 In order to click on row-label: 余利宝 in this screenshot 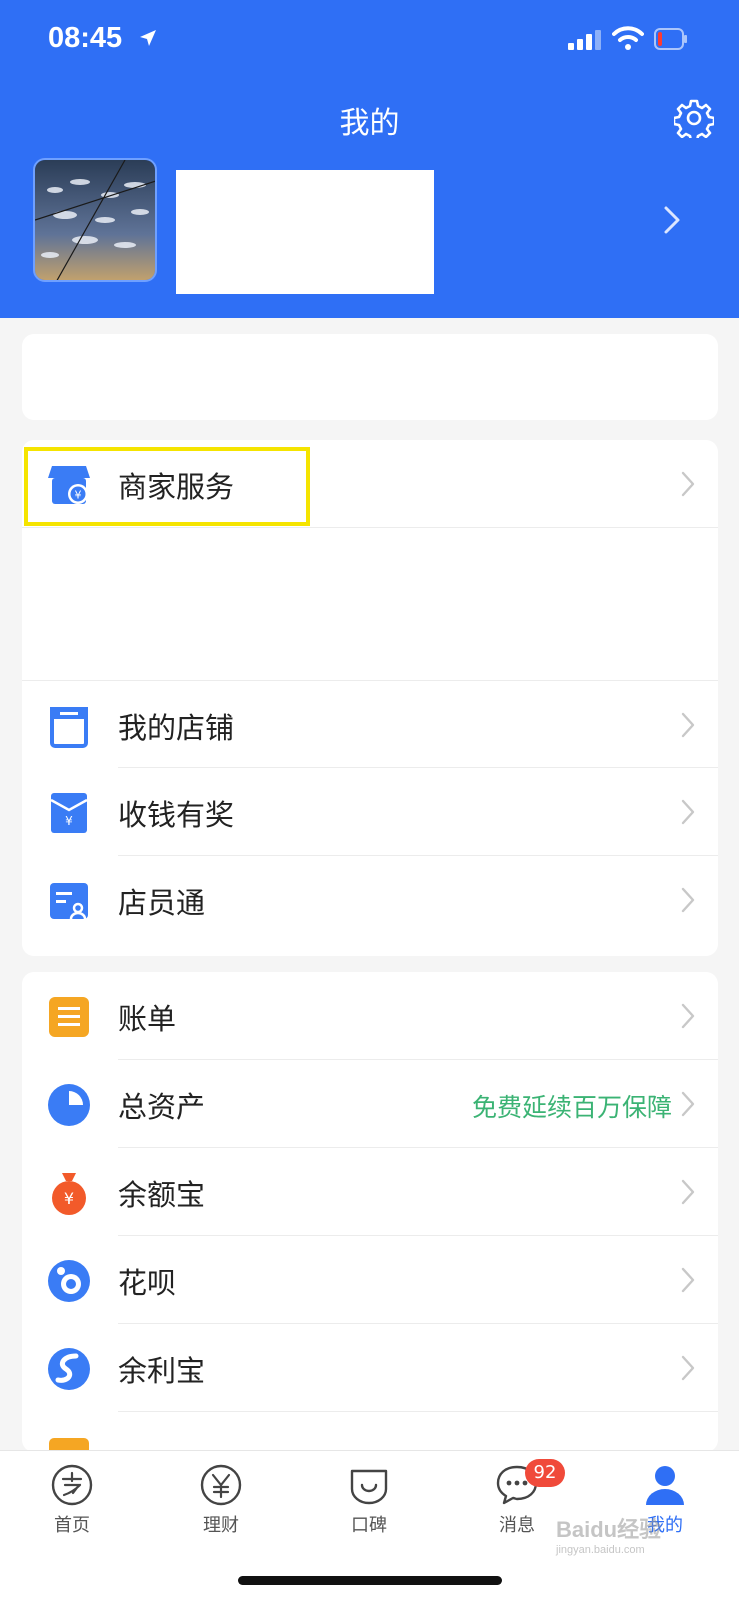, I will do `click(162, 1371)`.